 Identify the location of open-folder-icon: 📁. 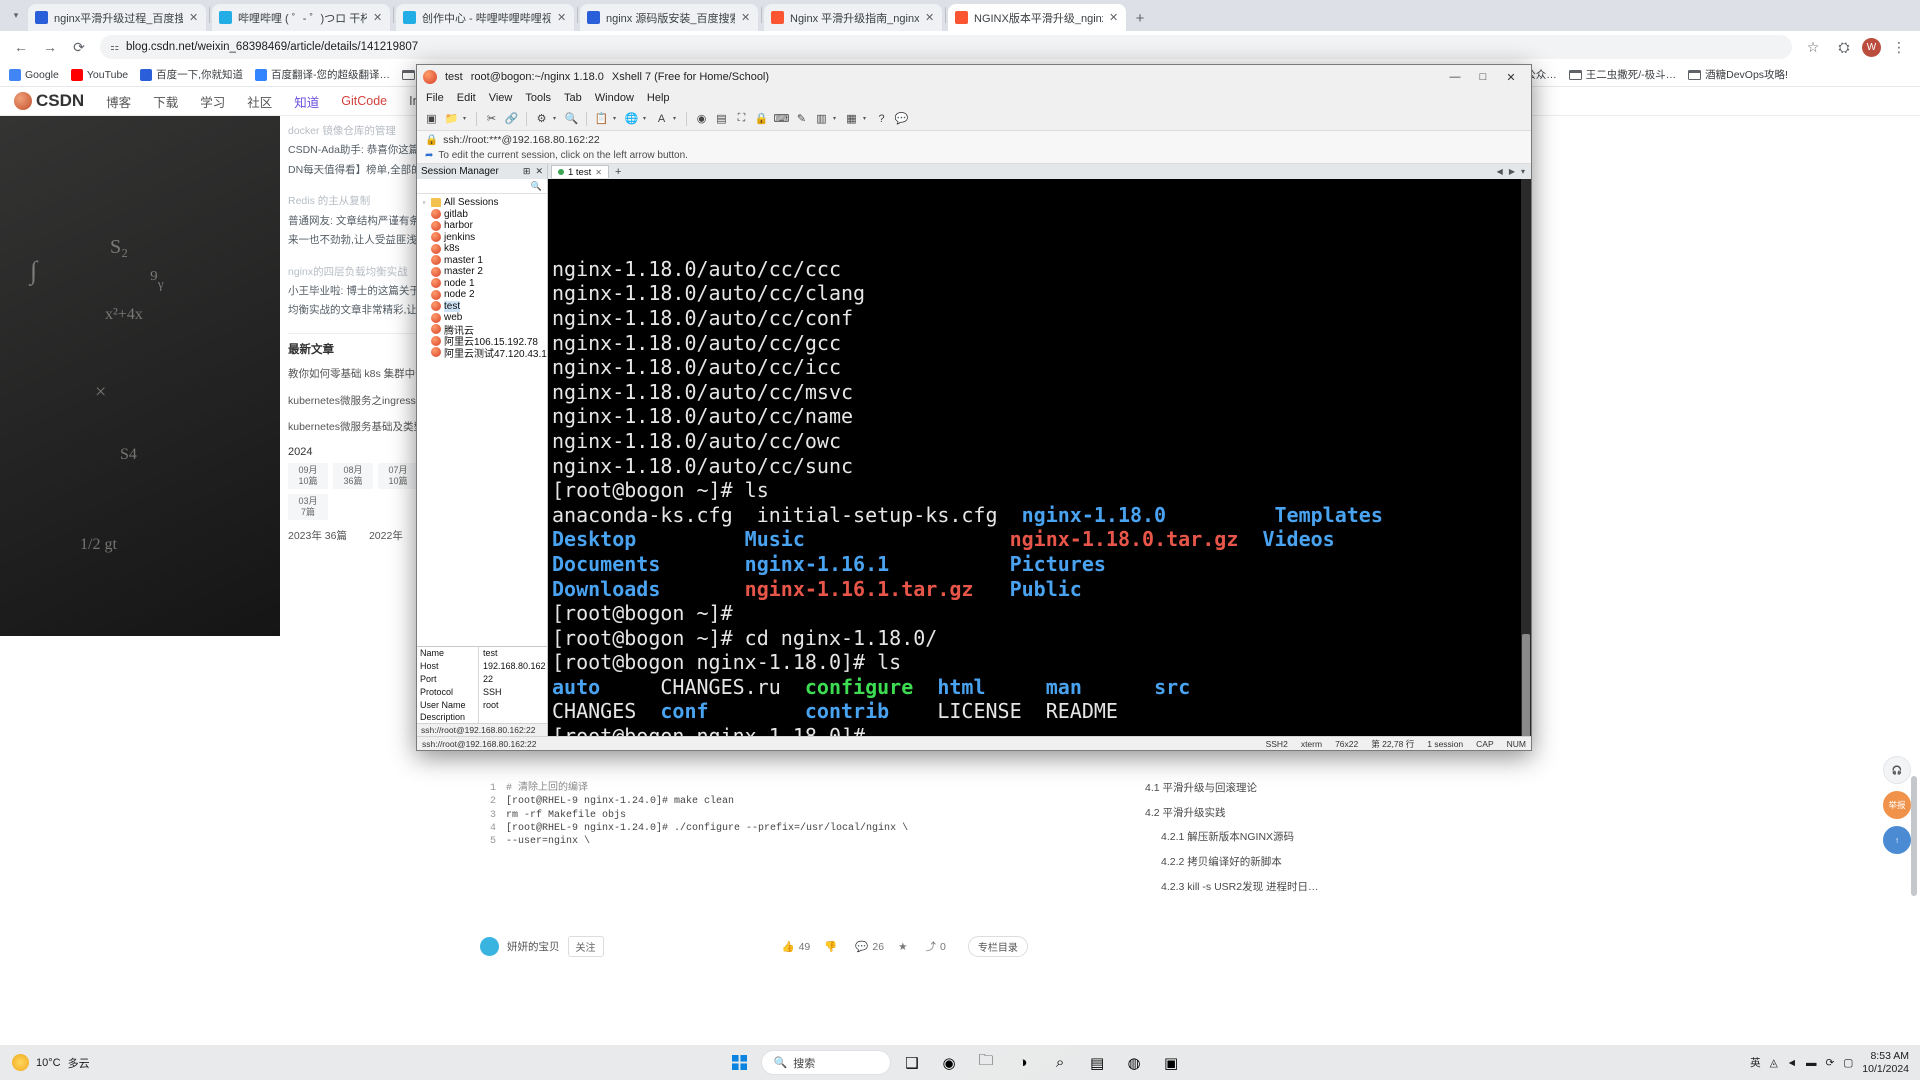
(451, 118).